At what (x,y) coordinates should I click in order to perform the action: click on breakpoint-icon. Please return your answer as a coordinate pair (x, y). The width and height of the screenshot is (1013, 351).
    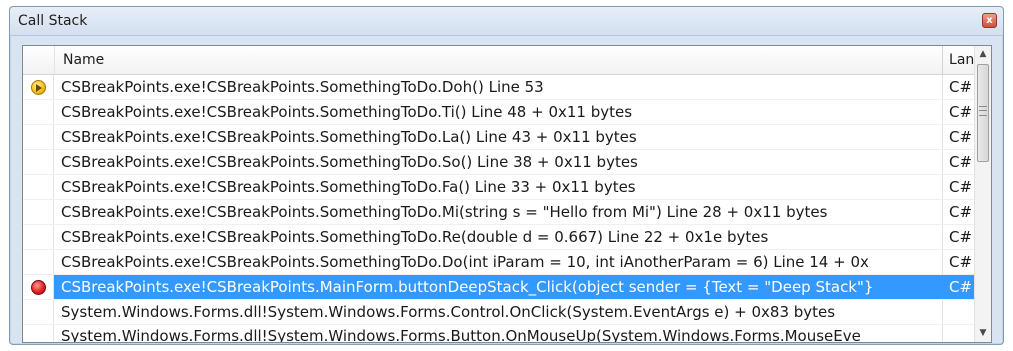
    Looking at the image, I should click on (38, 287).